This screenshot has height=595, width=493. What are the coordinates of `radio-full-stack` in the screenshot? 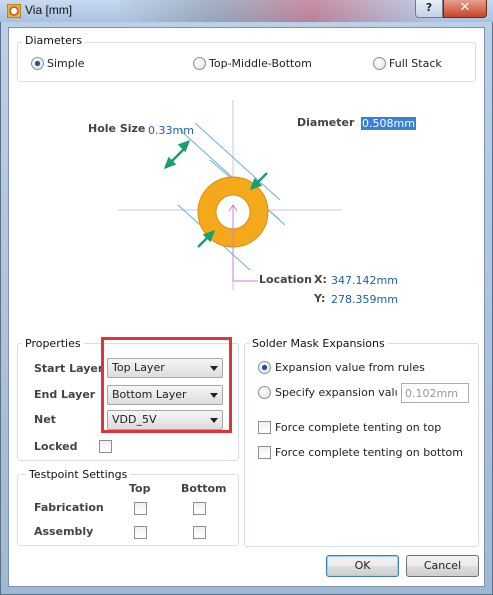 It's located at (379, 63).